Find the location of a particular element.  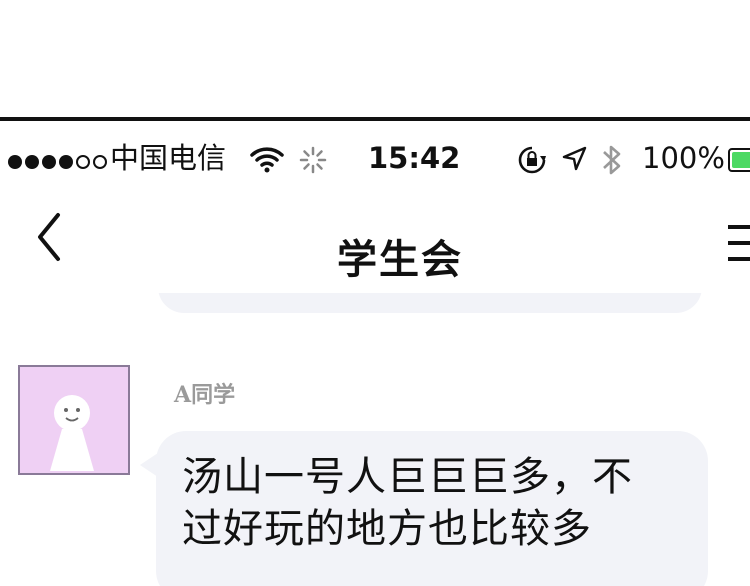

battery-icon is located at coordinates (739, 160).